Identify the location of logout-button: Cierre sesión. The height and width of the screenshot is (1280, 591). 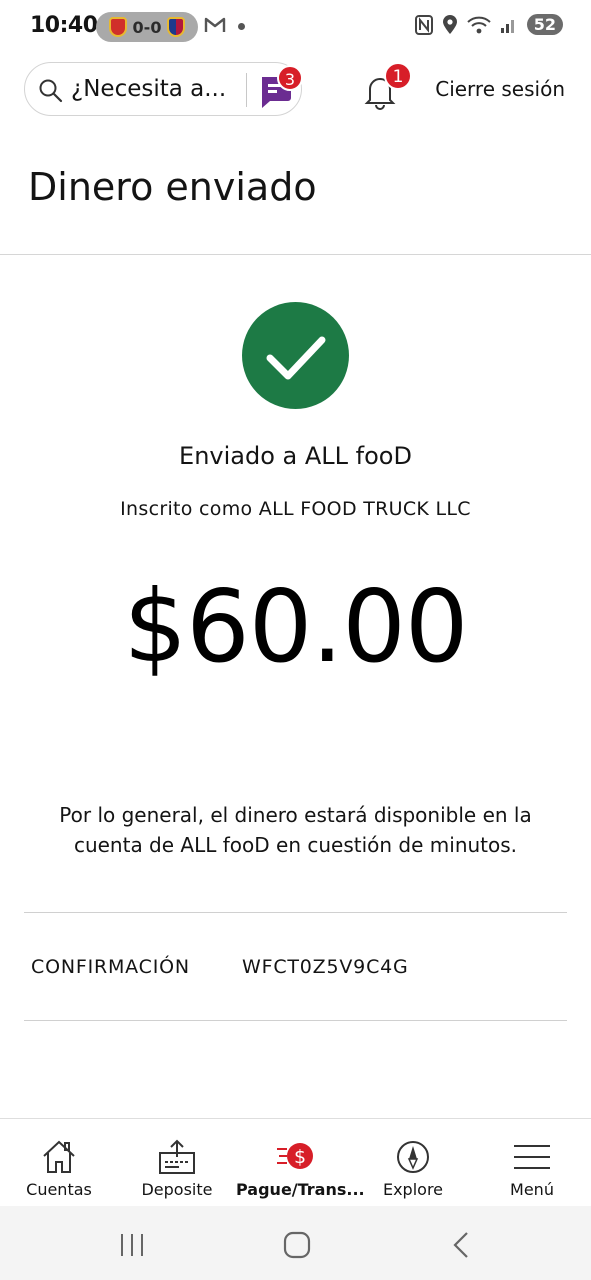
(500, 89).